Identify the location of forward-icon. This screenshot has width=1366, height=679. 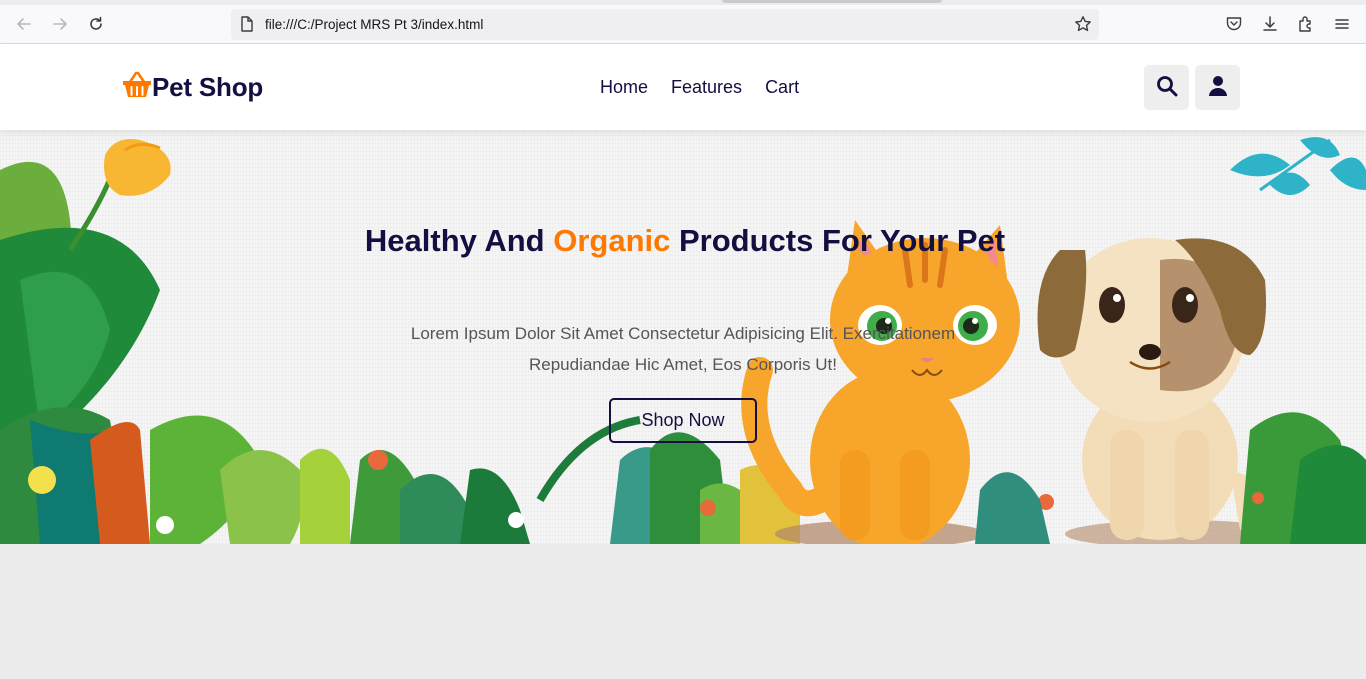
(60, 24).